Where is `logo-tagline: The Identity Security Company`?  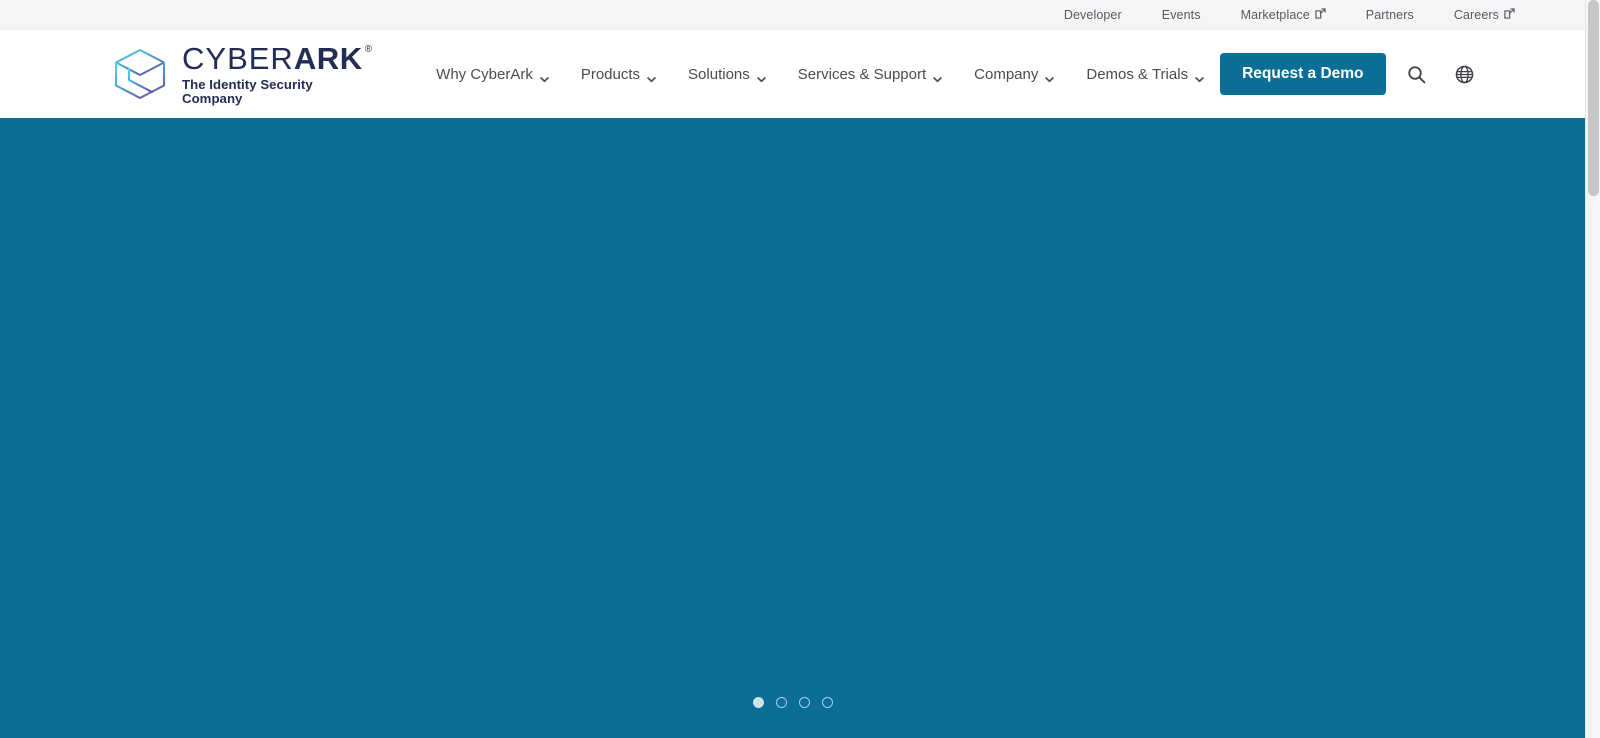 logo-tagline: The Identity Security Company is located at coordinates (247, 91).